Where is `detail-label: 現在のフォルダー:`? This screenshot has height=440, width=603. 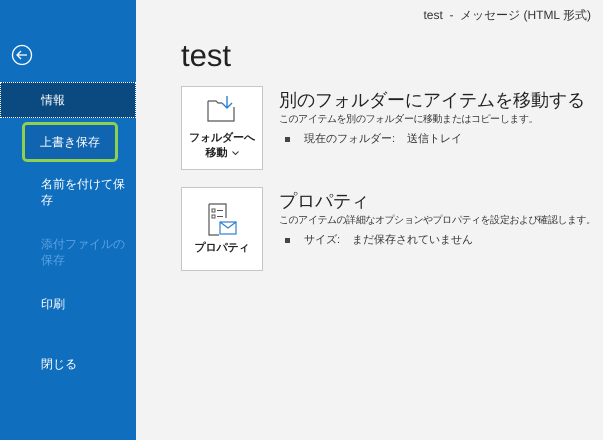 detail-label: 現在のフォルダー: is located at coordinates (350, 139).